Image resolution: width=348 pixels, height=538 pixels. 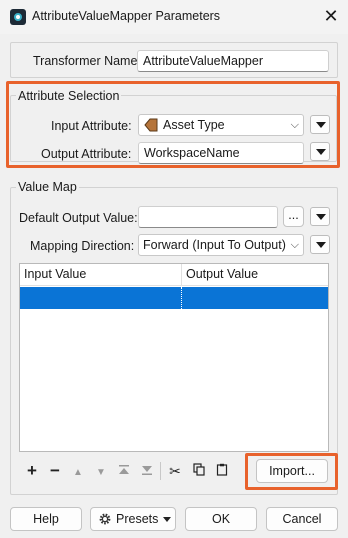 I want to click on move-to-top-icon, so click(x=124, y=473).